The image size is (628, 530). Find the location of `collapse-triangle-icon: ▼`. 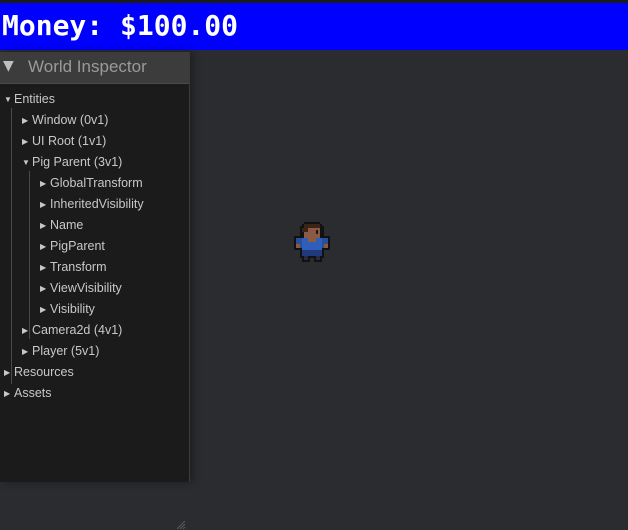

collapse-triangle-icon: ▼ is located at coordinates (8, 66).